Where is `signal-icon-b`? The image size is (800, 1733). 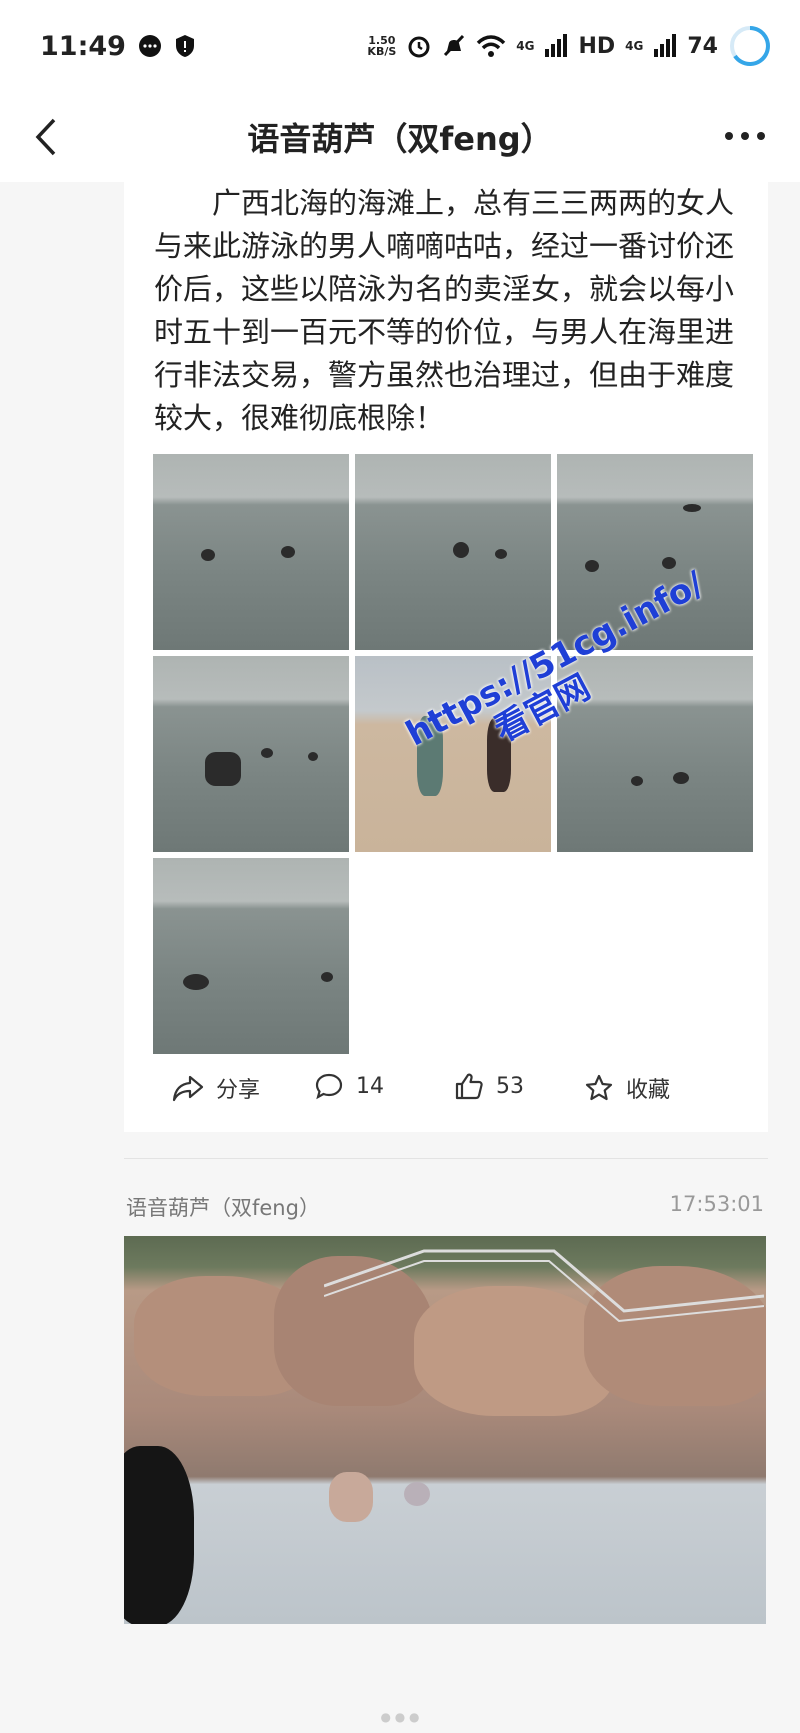
signal-icon-b is located at coordinates (665, 45).